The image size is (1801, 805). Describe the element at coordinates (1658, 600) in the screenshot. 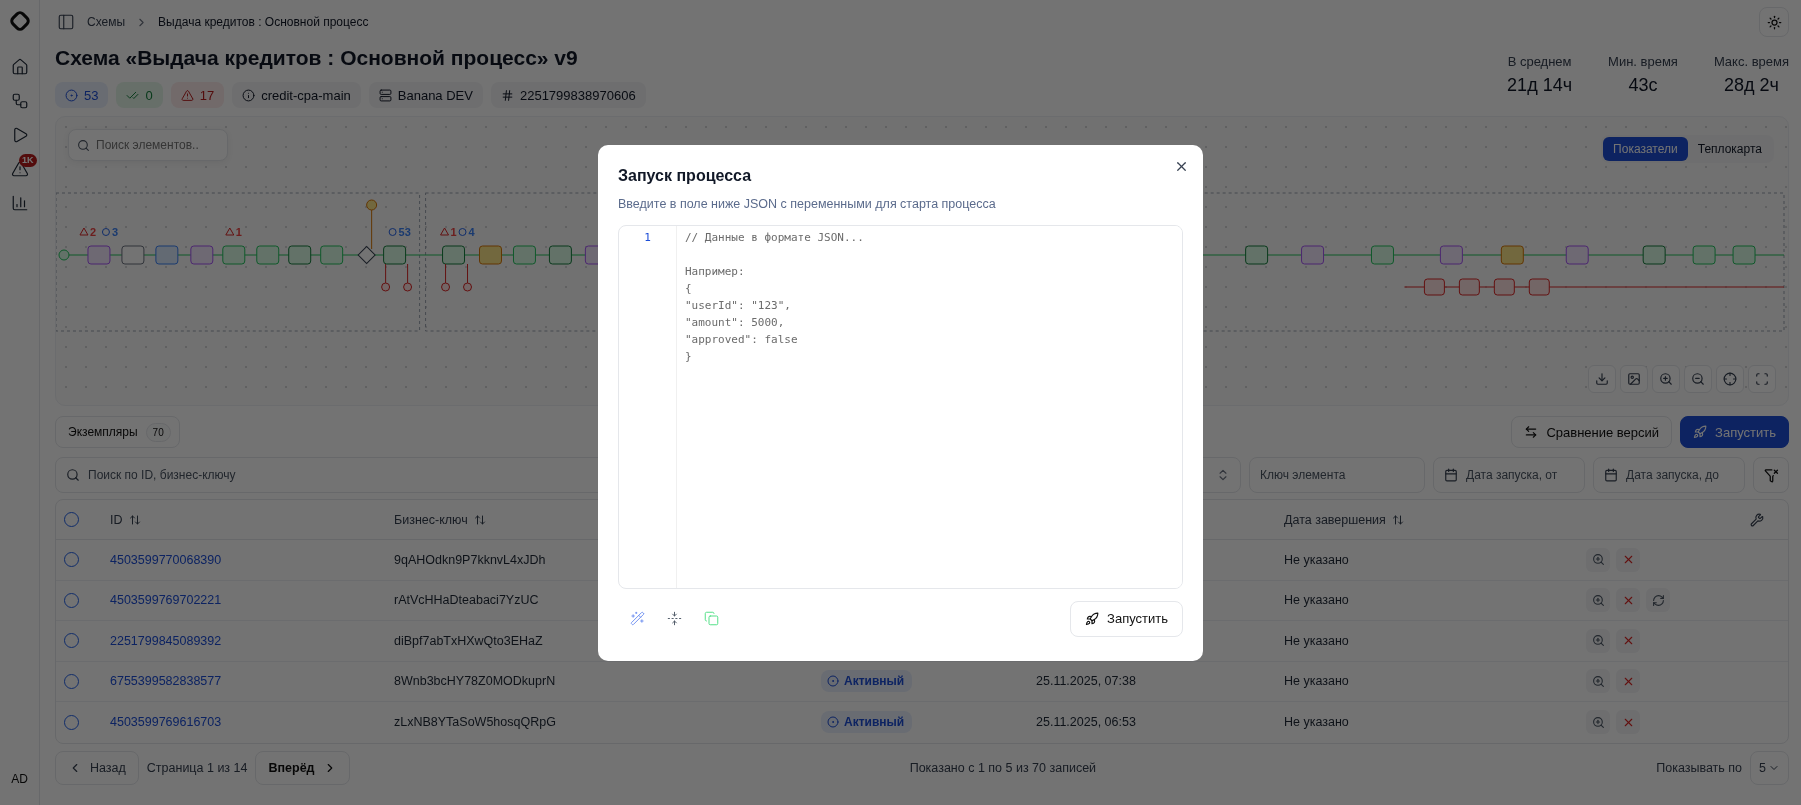

I see `retry-button` at that location.